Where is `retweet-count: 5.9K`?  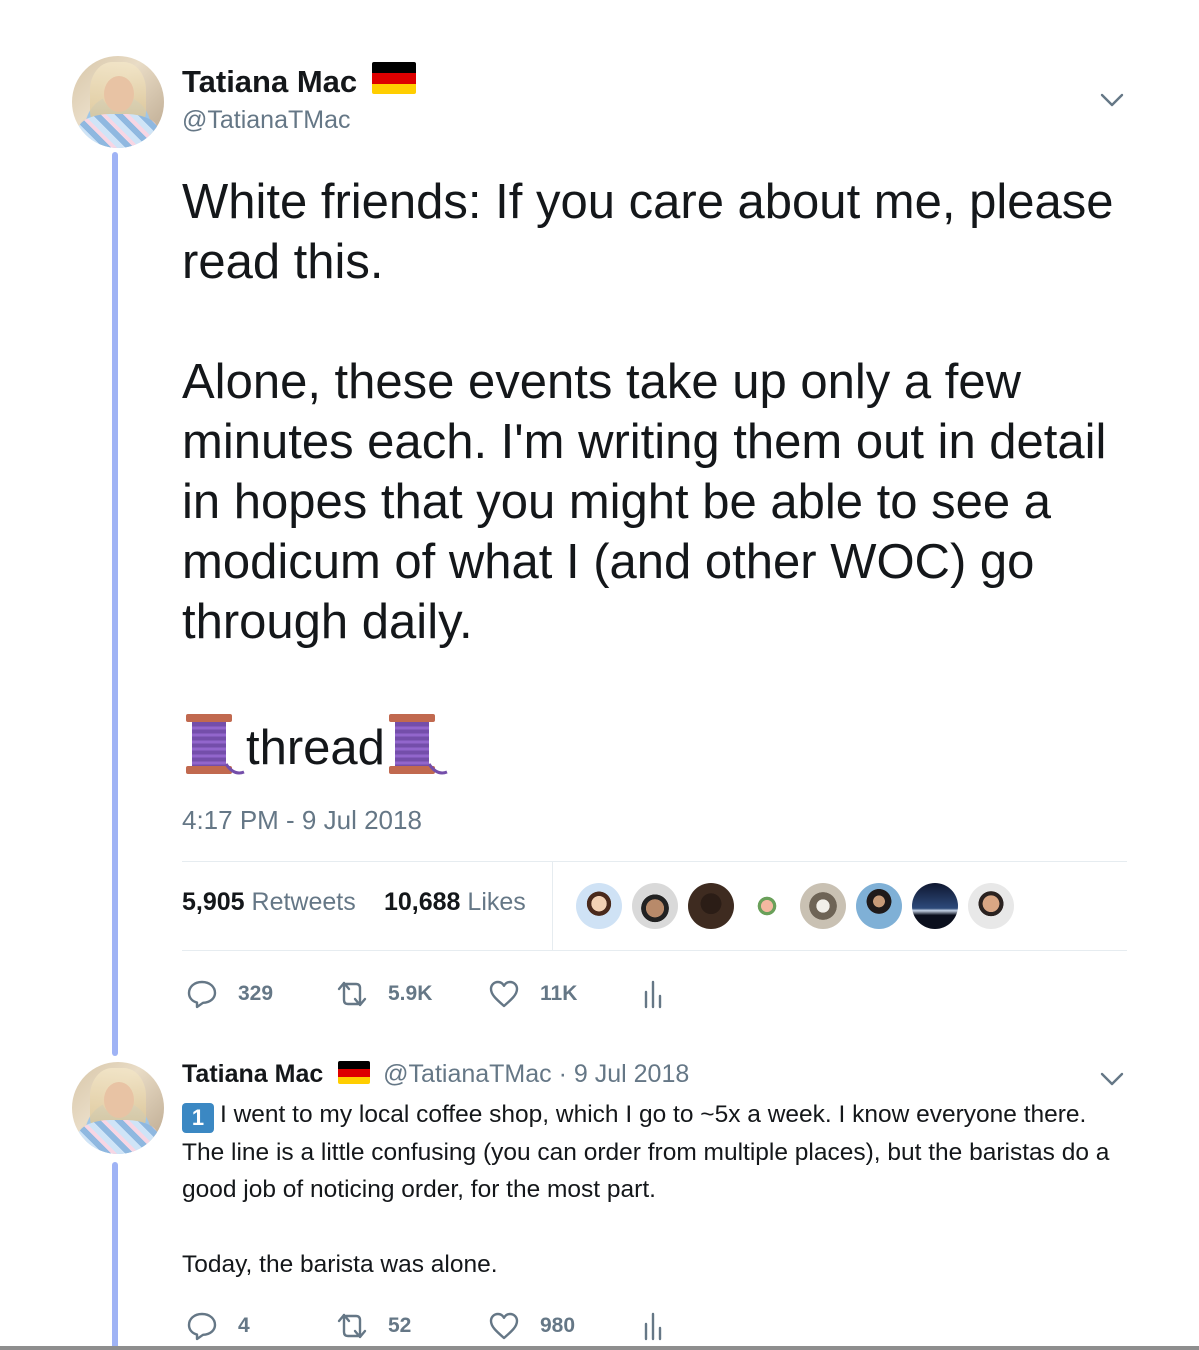
retweet-count: 5.9K is located at coordinates (410, 993).